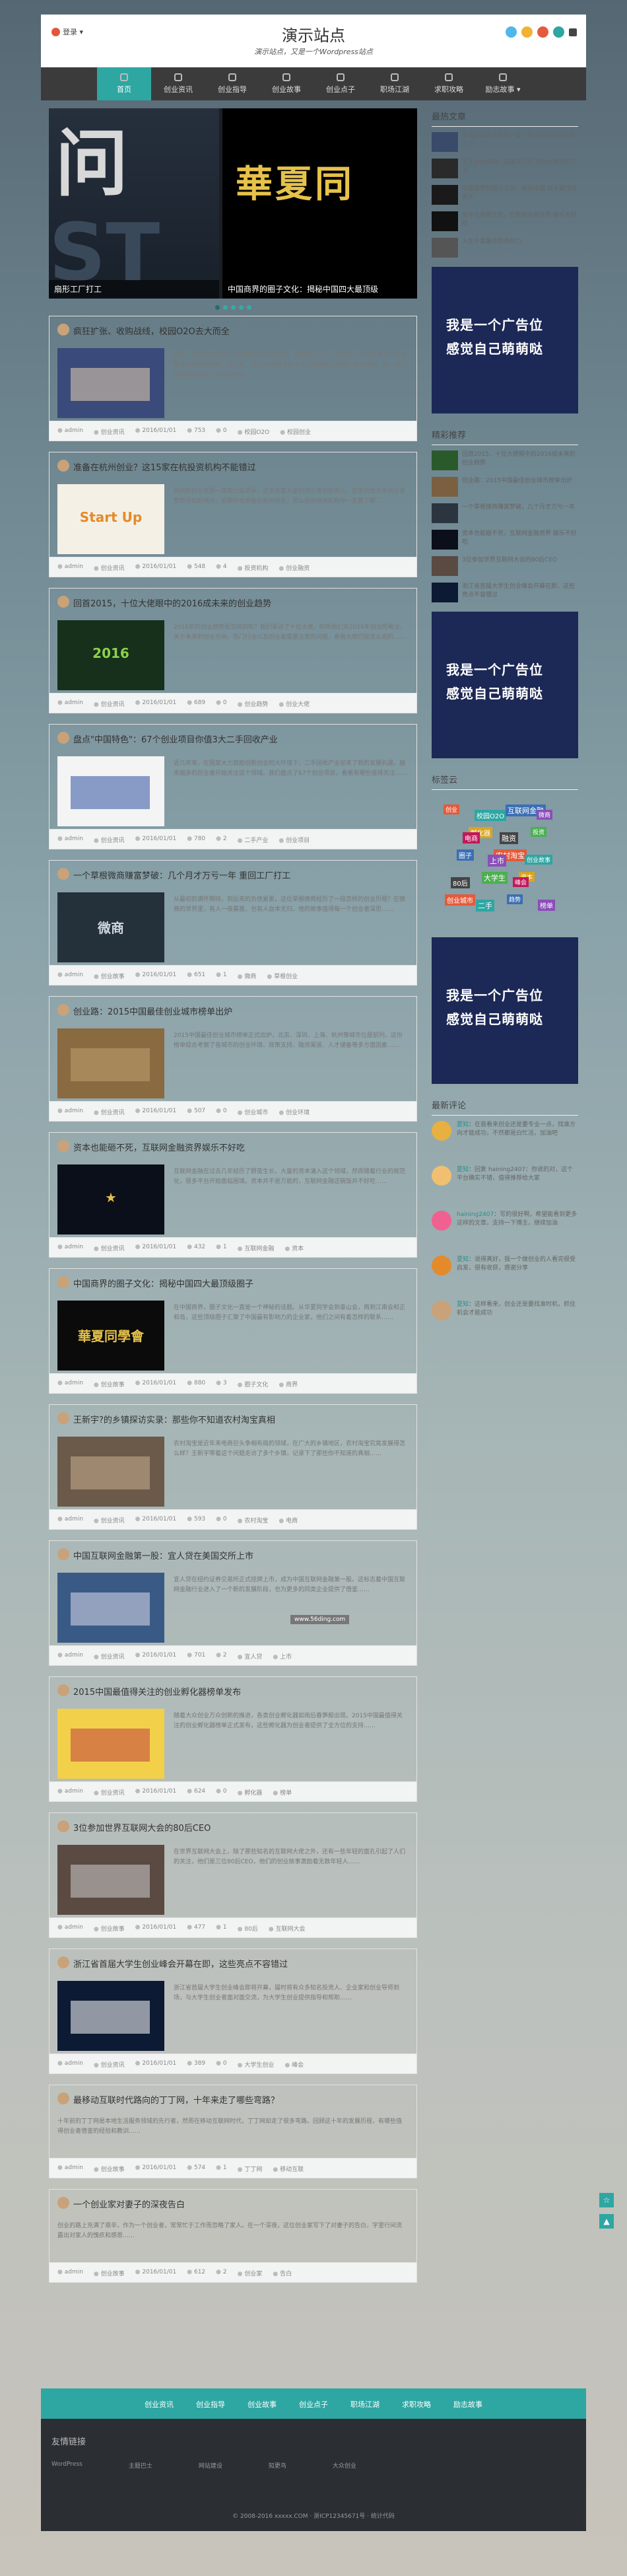  What do you see at coordinates (111, 655) in the screenshot?
I see `post-thumbnail: 2016` at bounding box center [111, 655].